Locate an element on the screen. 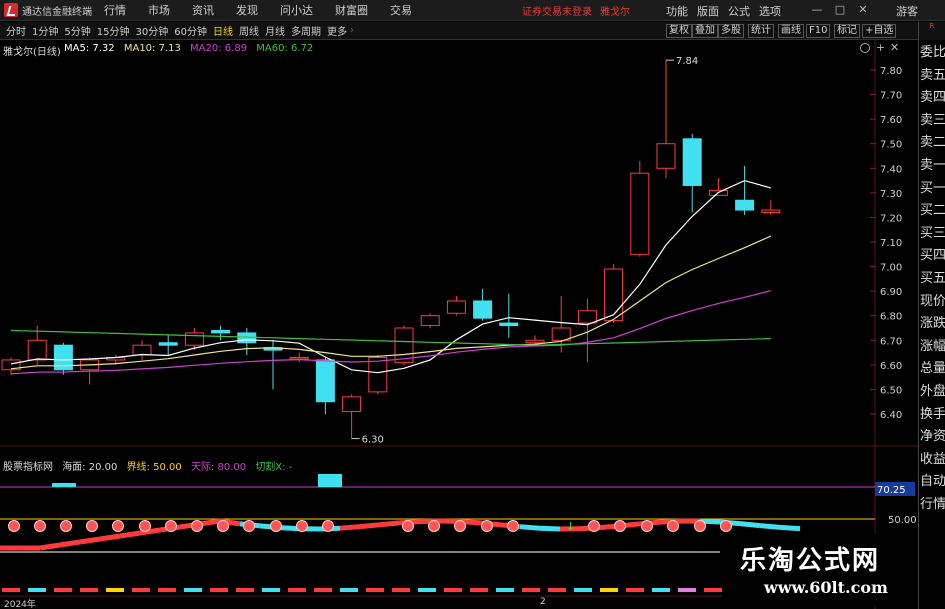  tool-draw: 画线 is located at coordinates (791, 31).